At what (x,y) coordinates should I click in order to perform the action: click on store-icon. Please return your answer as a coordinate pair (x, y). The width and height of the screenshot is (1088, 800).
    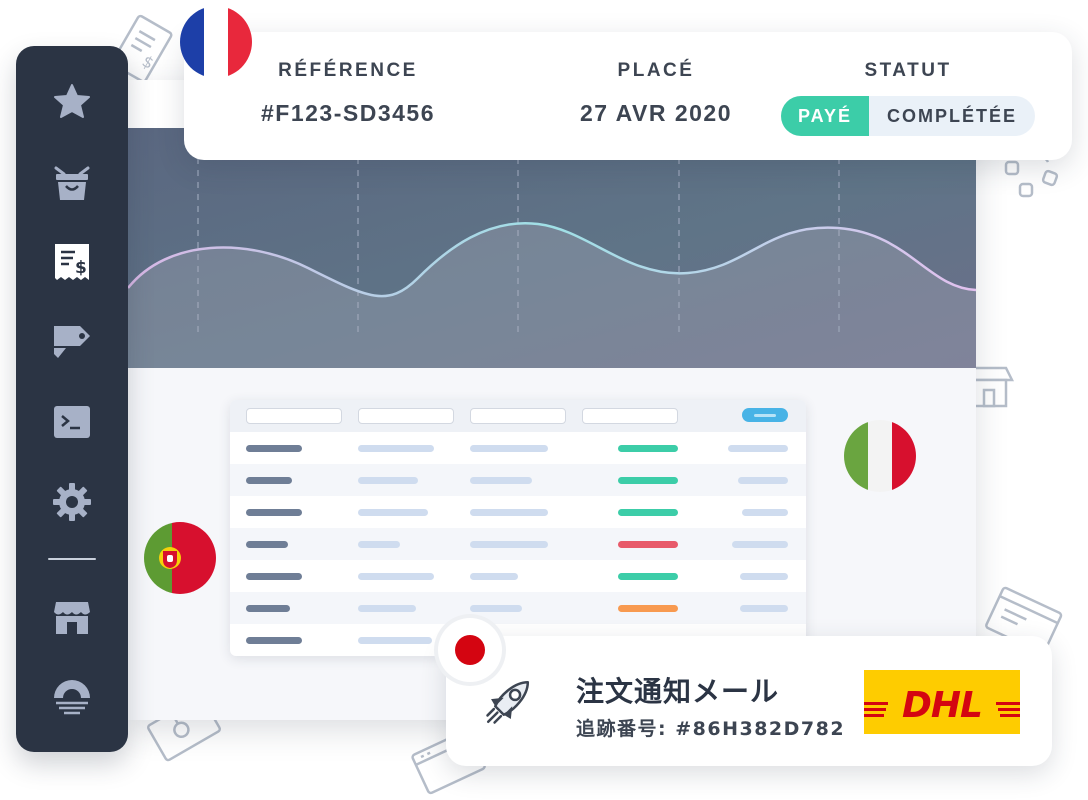
    Looking at the image, I should click on (72, 618).